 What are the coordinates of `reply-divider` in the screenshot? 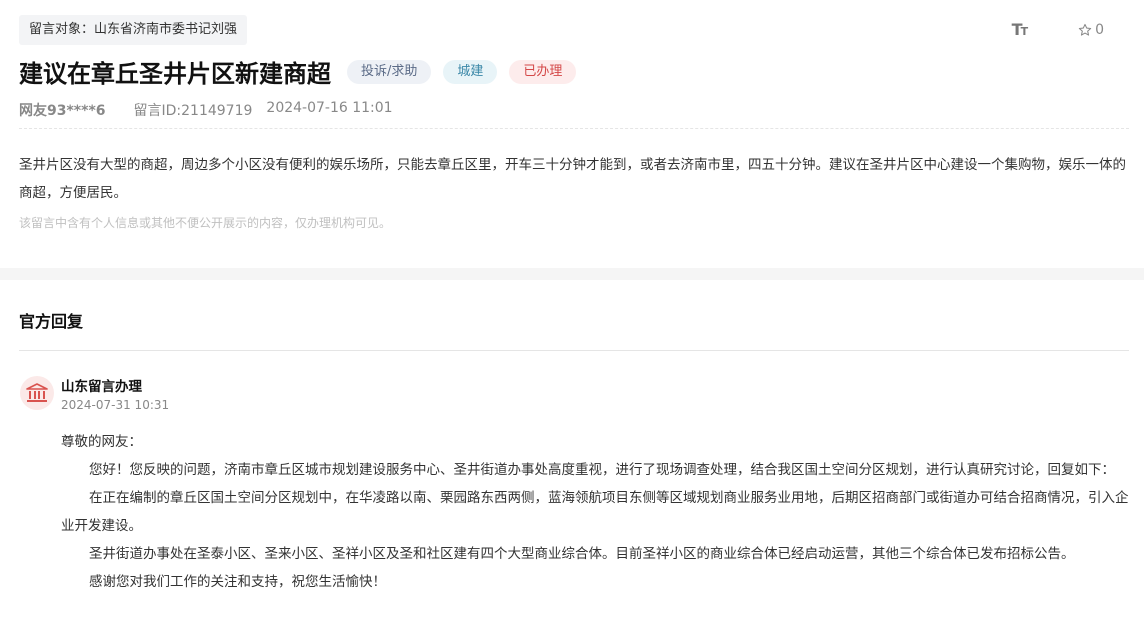 It's located at (574, 350).